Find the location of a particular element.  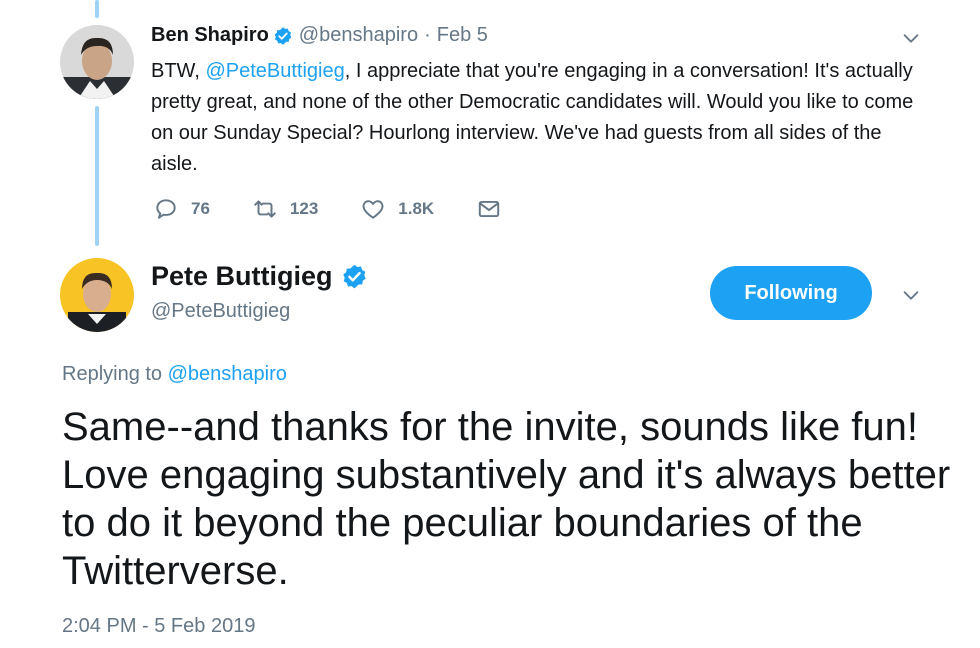

reply-bubble-icon is located at coordinates (166, 209).